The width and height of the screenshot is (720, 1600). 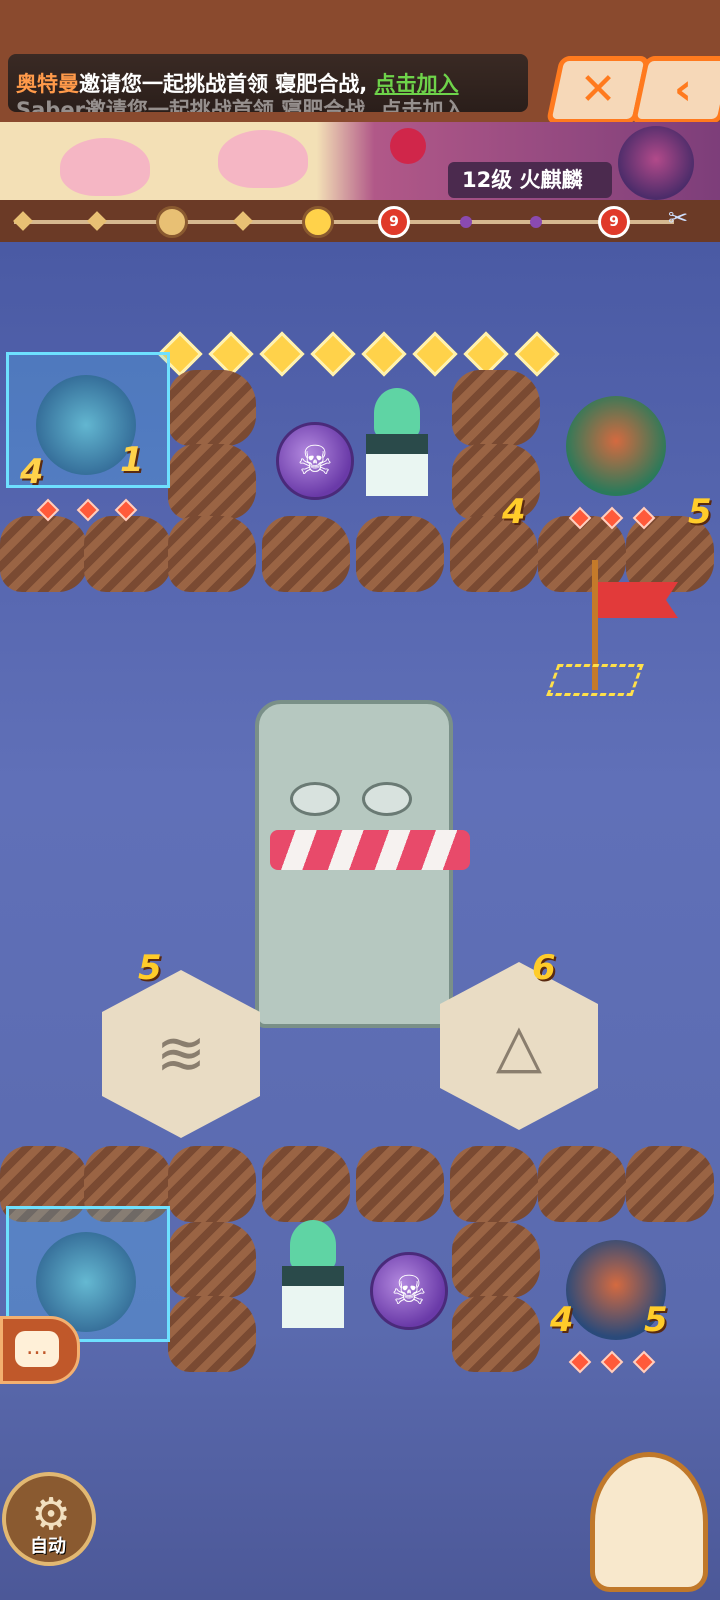 I want to click on back-arrow-icon: ‹, so click(x=683, y=89).